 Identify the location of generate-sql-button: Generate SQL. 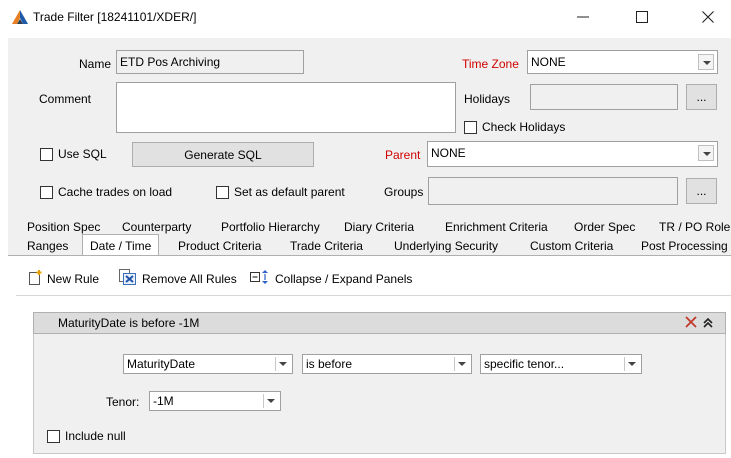
(223, 154).